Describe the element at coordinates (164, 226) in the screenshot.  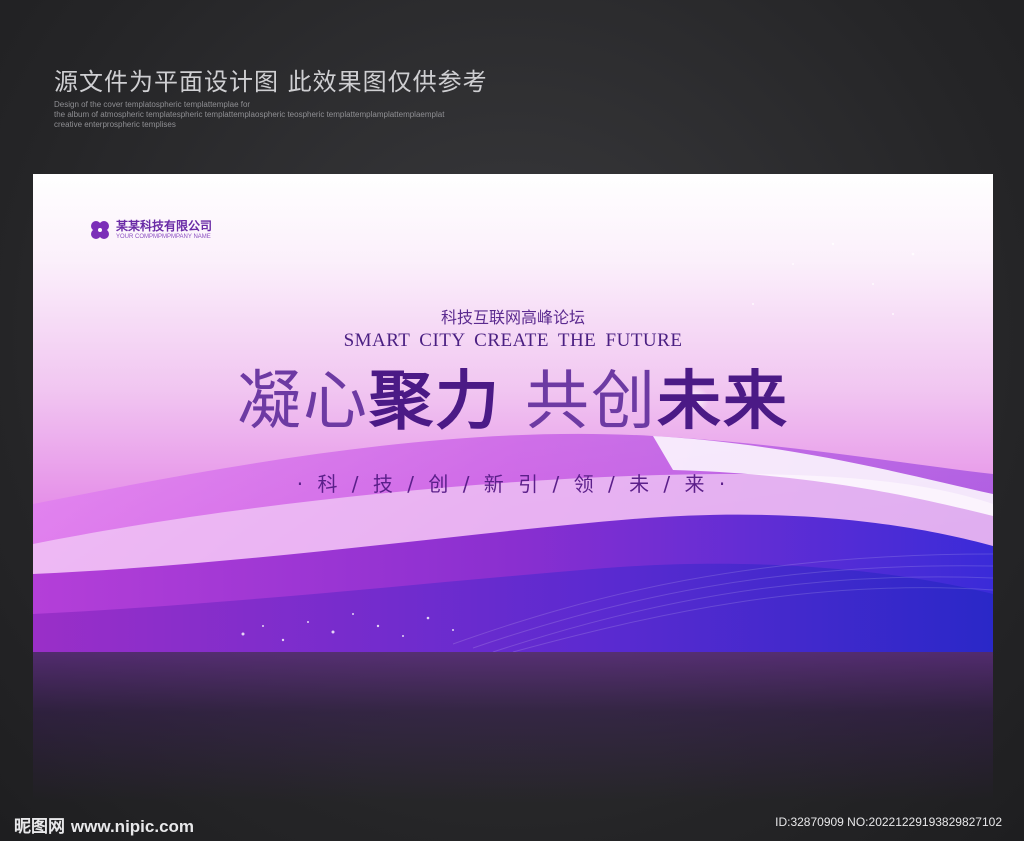
I see `company-name: 某某科技有限公司` at that location.